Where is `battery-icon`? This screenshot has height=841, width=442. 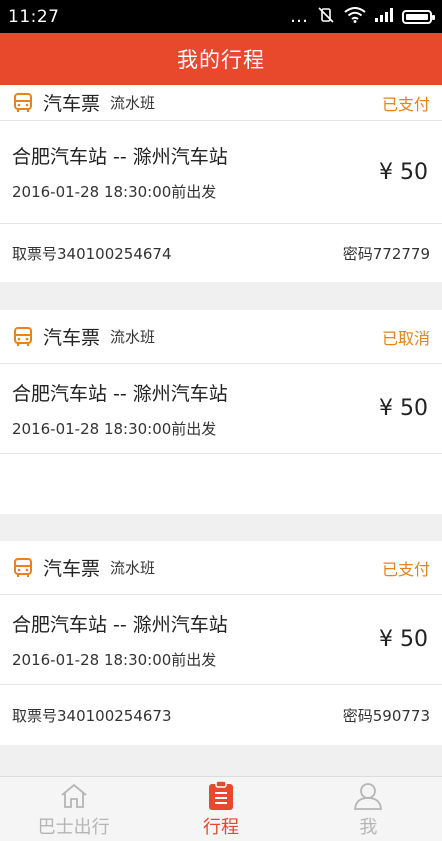 battery-icon is located at coordinates (418, 16).